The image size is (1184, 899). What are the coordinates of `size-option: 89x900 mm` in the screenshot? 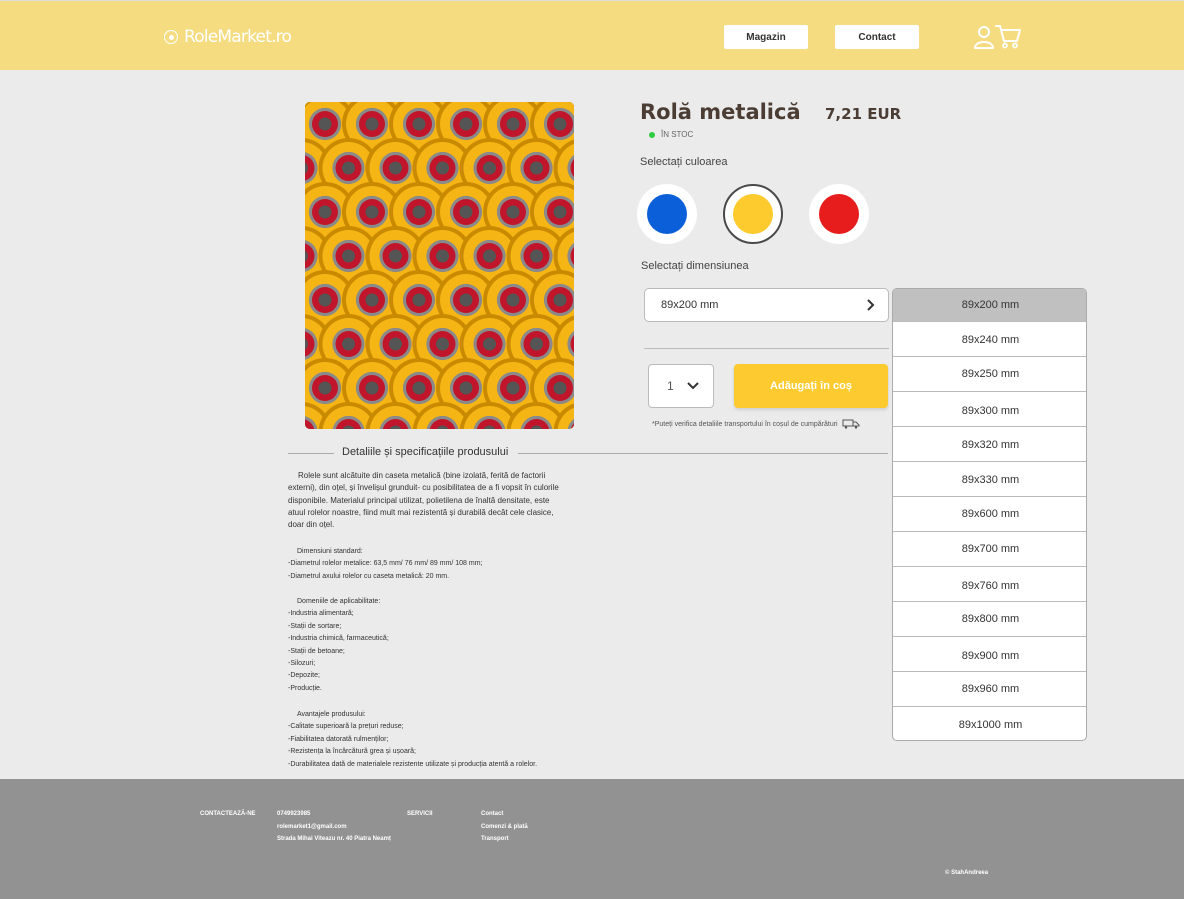 It's located at (989, 655).